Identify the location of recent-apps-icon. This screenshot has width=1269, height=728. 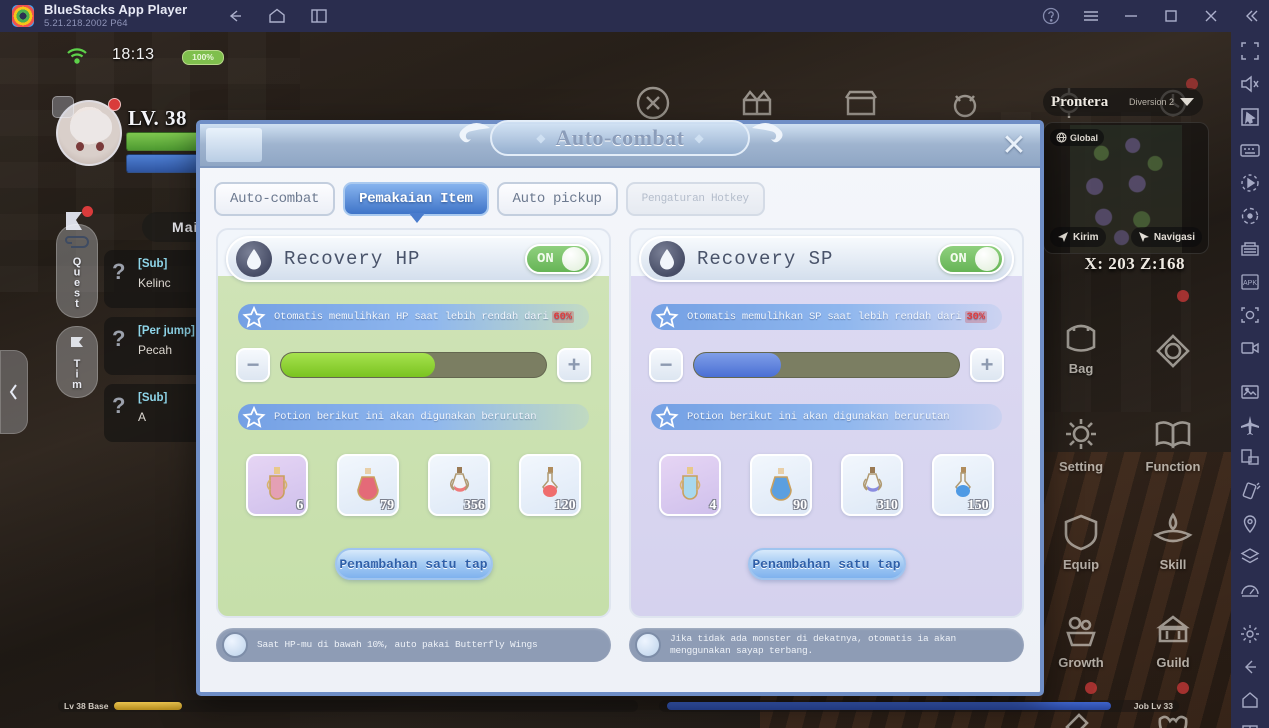
(1250, 725).